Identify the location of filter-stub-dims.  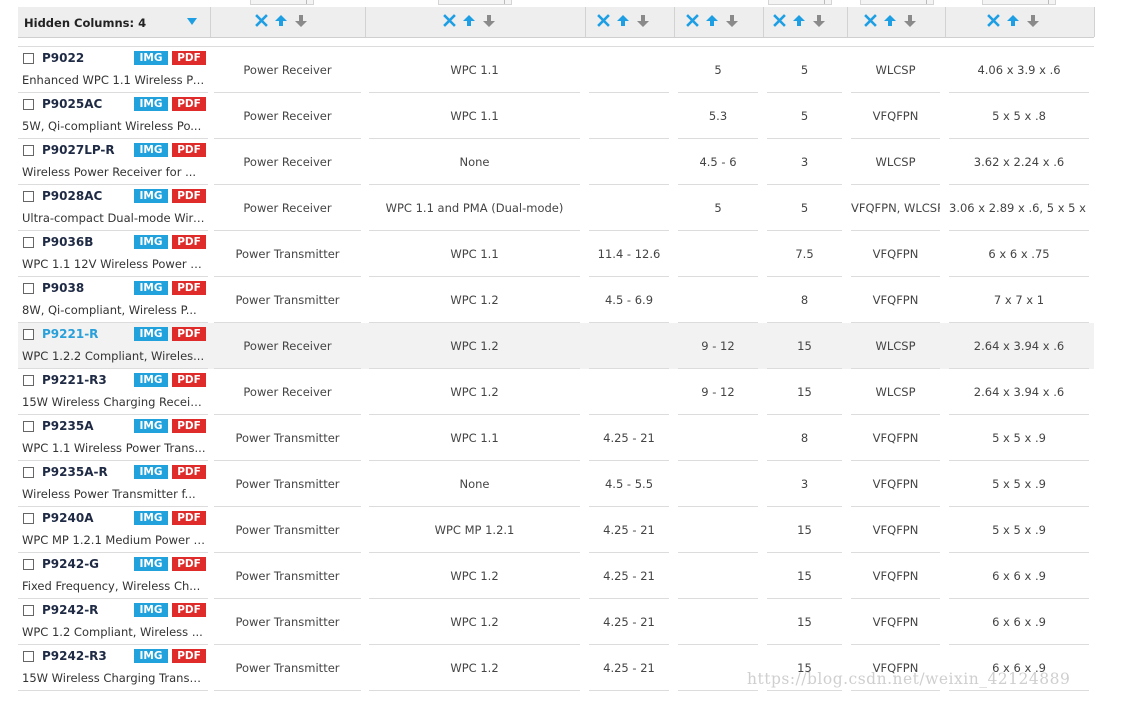
(1019, 2).